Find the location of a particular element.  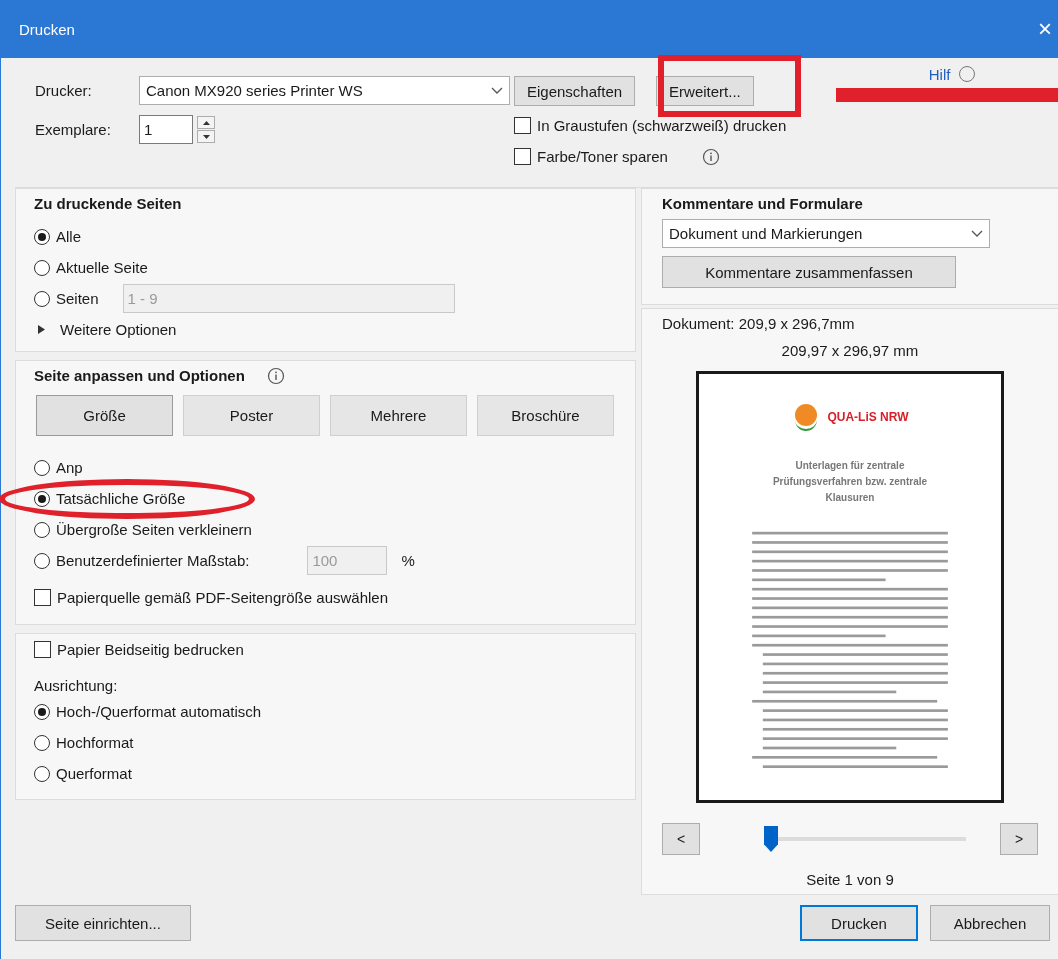

document-size: Dokument: 209,9 x 296,7mm is located at coordinates (759, 323).